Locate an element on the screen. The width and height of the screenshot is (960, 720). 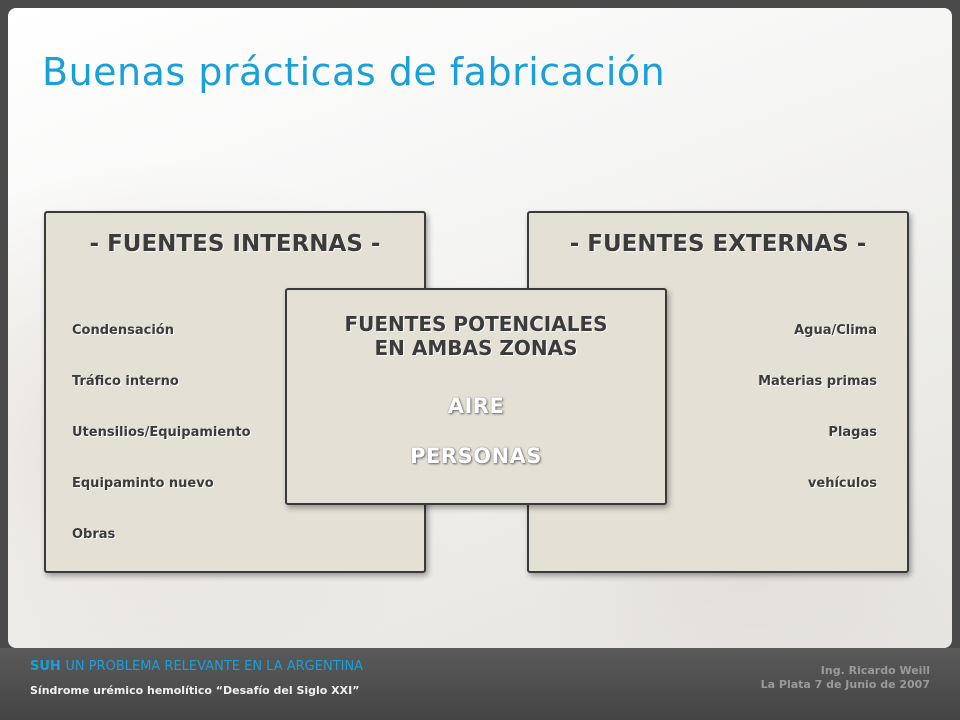
shared-source-air: AIRE is located at coordinates (476, 406).